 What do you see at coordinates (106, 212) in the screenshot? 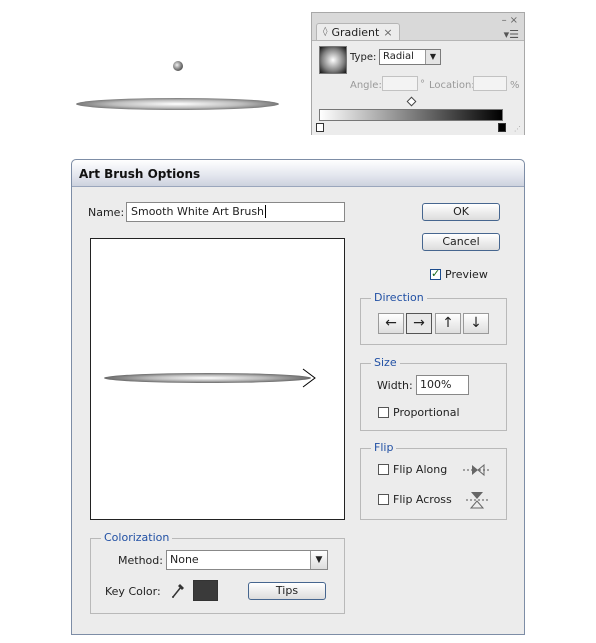
I see `name-label: Name:` at bounding box center [106, 212].